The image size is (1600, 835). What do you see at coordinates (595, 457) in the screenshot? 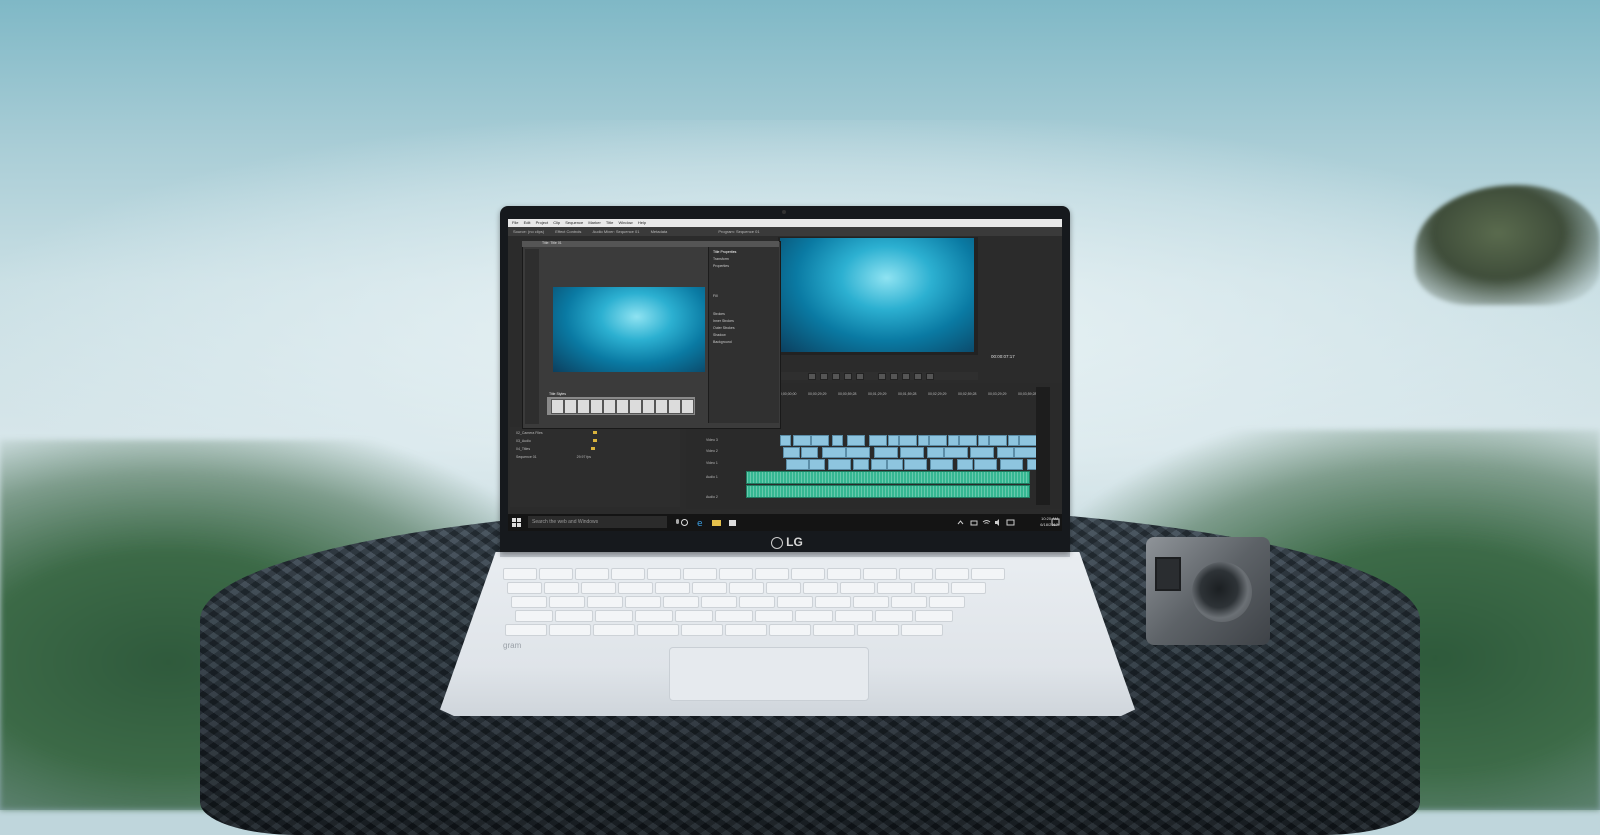
I see `project-item: Sequence 01 29.97 fps` at bounding box center [595, 457].